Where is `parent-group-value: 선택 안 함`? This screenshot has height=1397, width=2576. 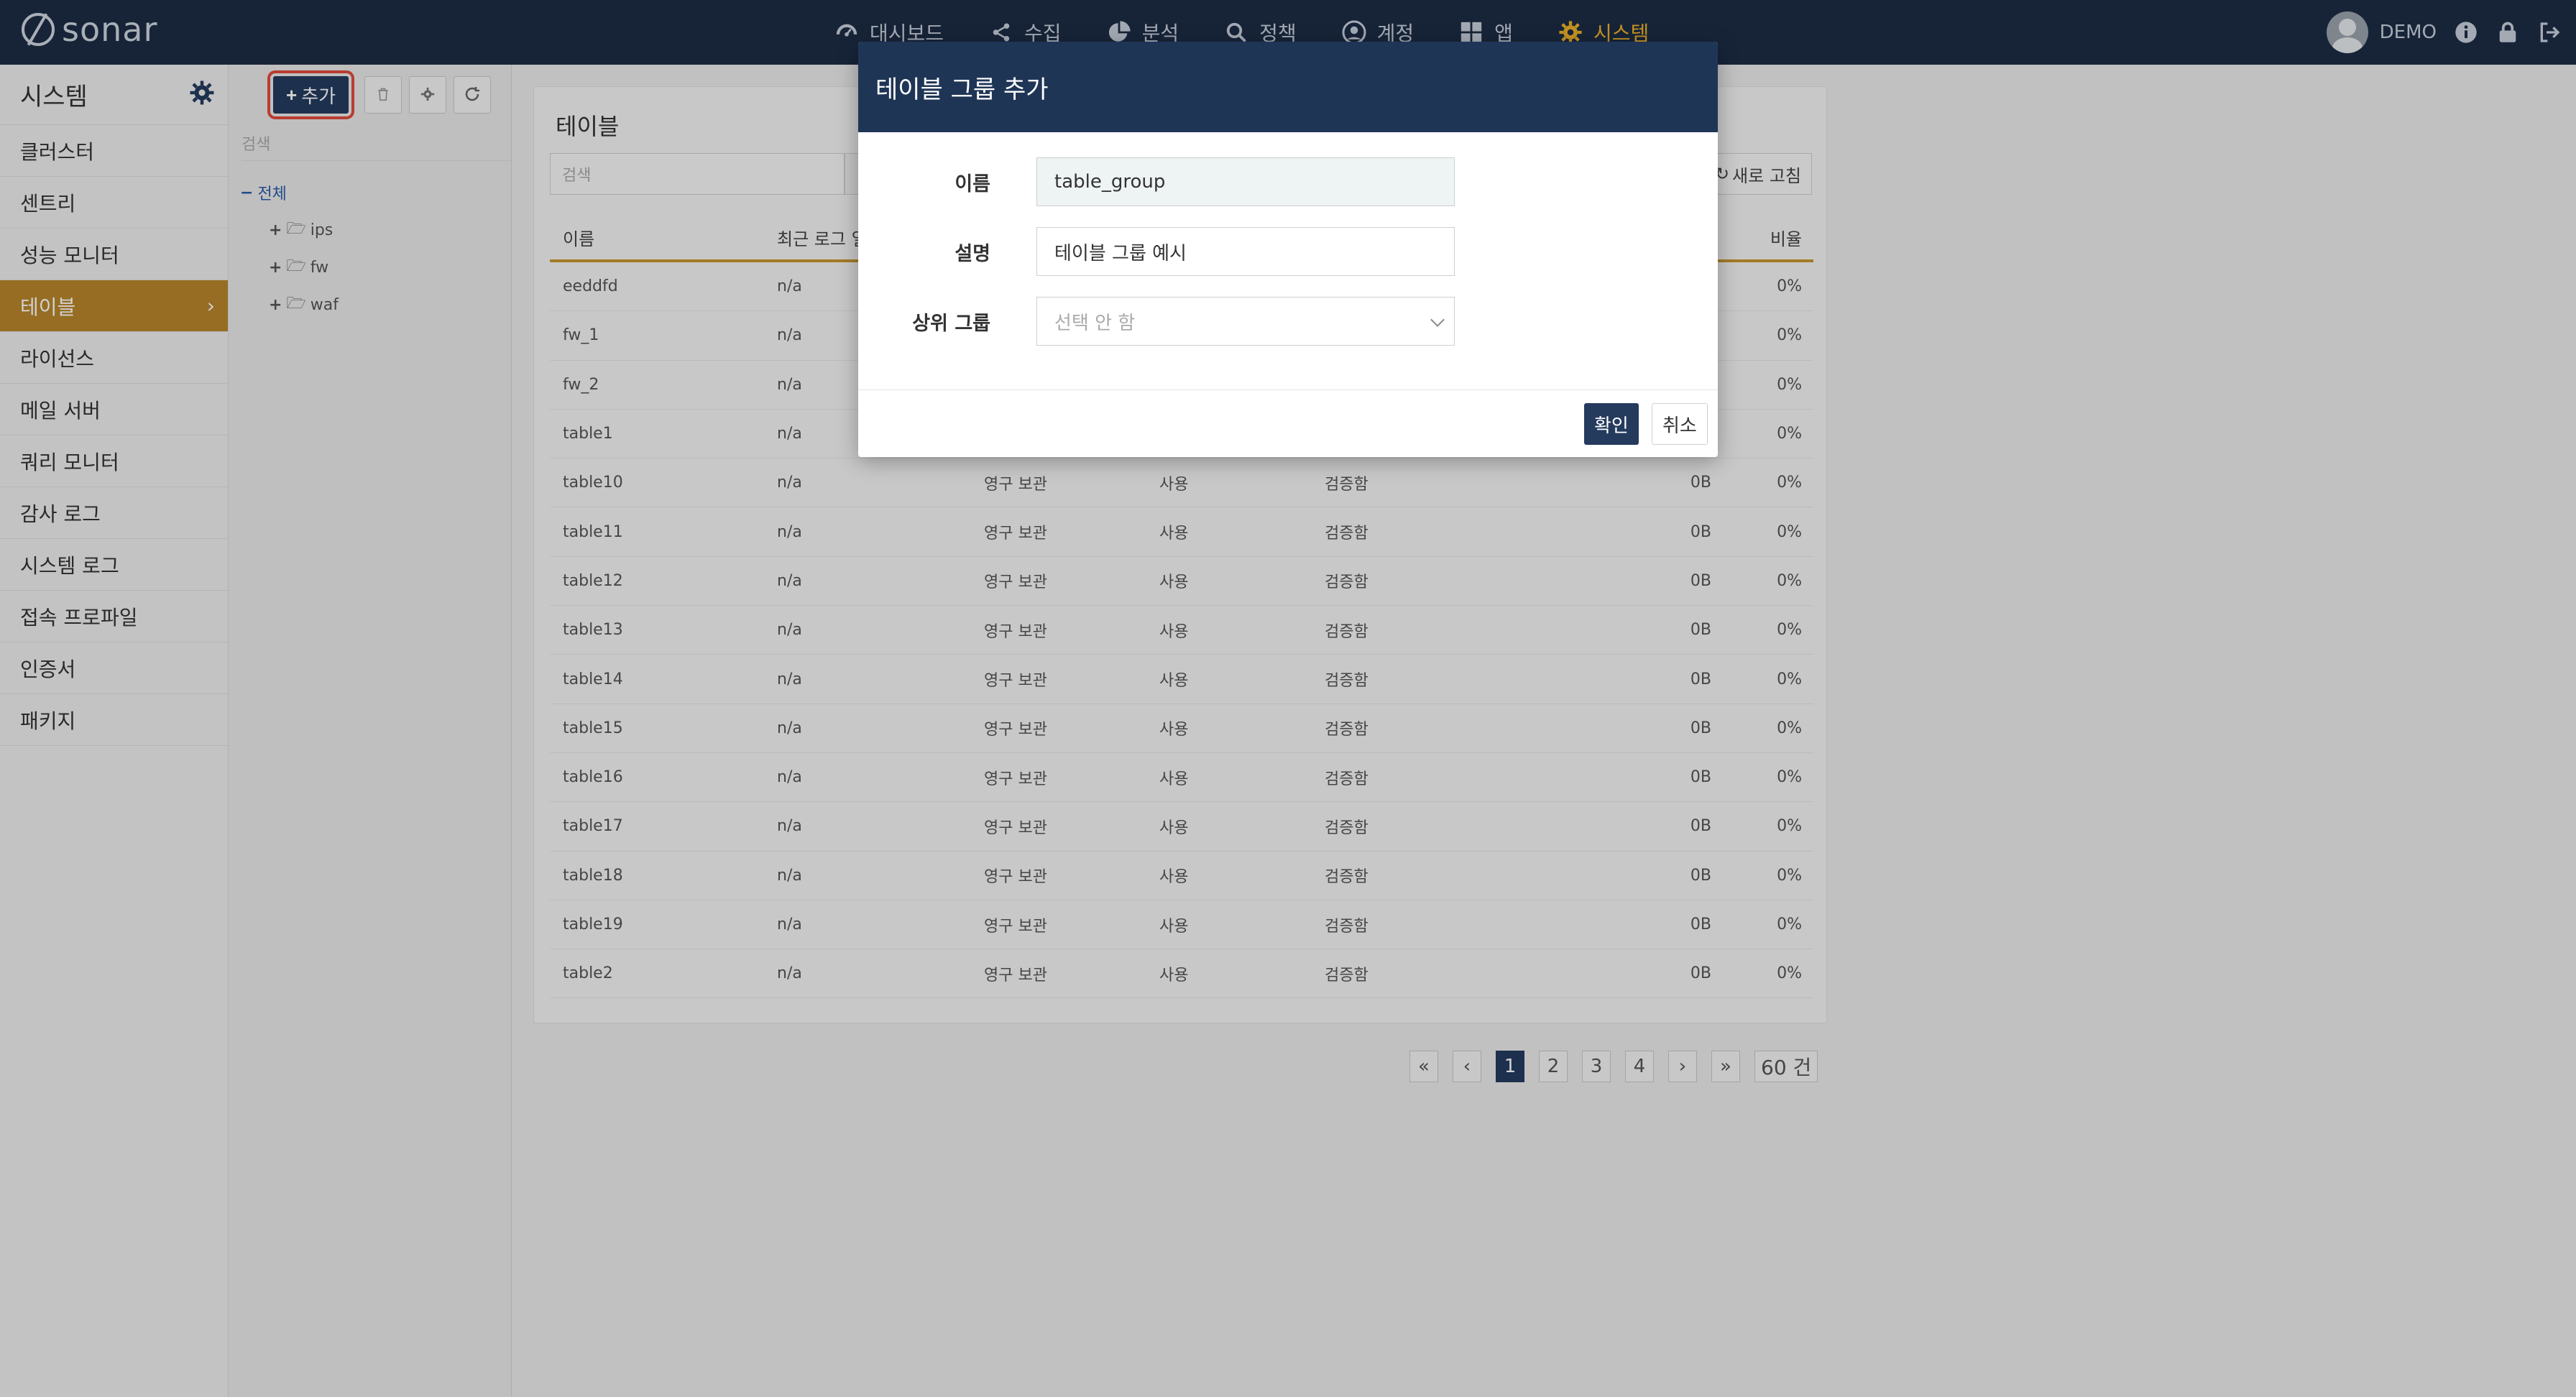
parent-group-value: 선택 안 함 is located at coordinates (1095, 323).